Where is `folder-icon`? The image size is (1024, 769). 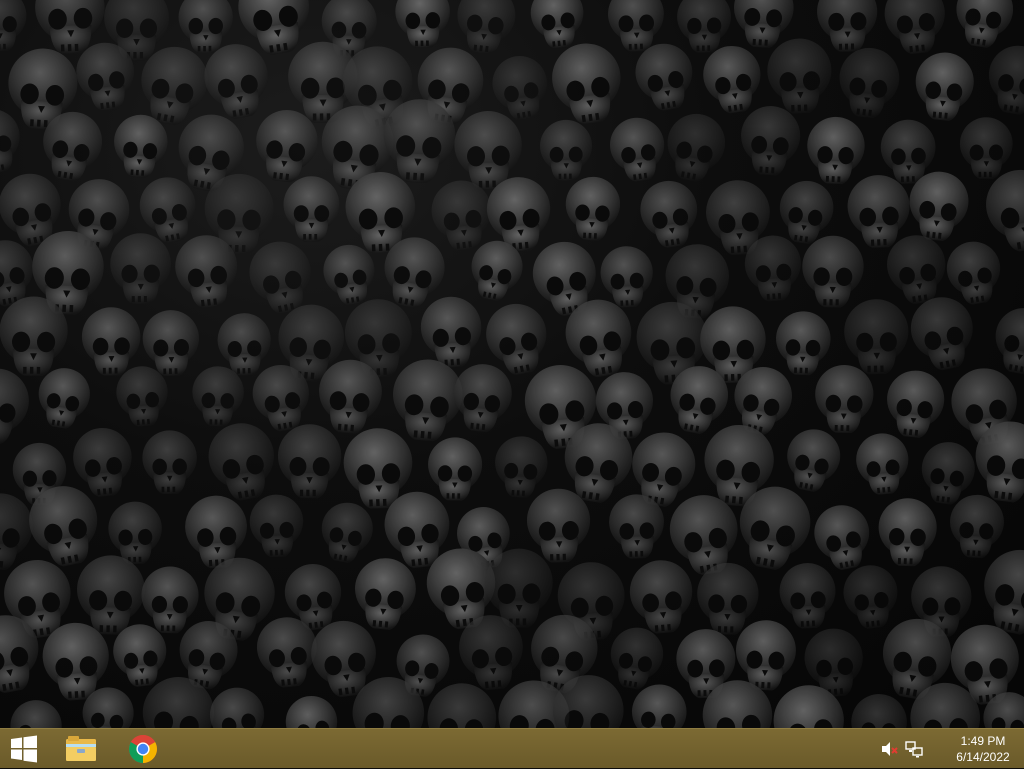 folder-icon is located at coordinates (81, 748).